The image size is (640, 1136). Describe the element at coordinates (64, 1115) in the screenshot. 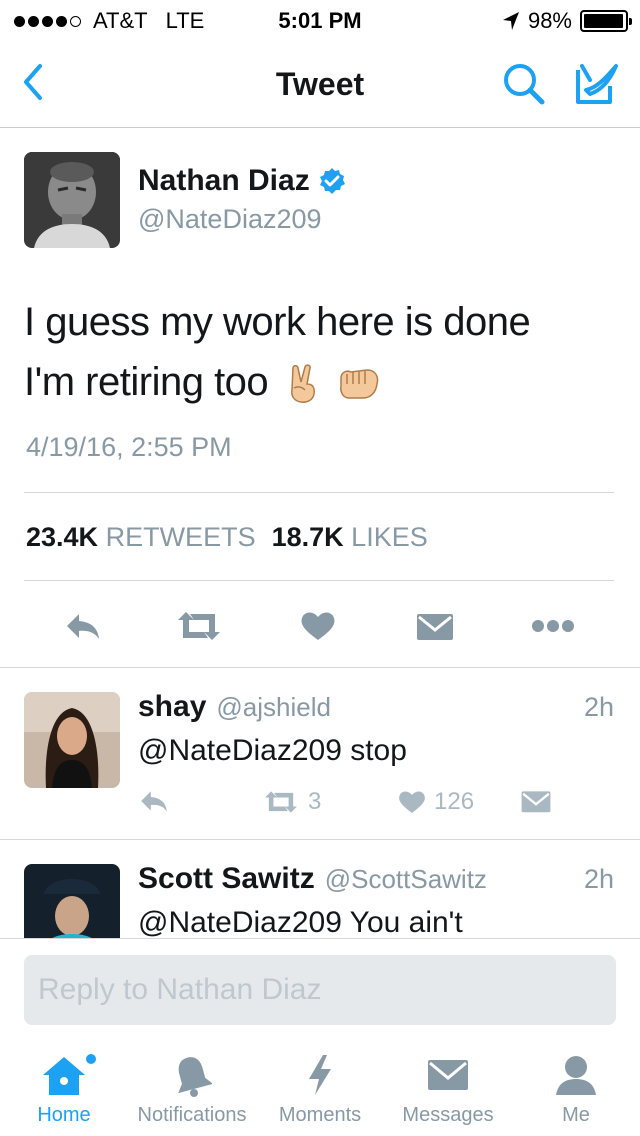

I see `tab-home-label: Home` at that location.